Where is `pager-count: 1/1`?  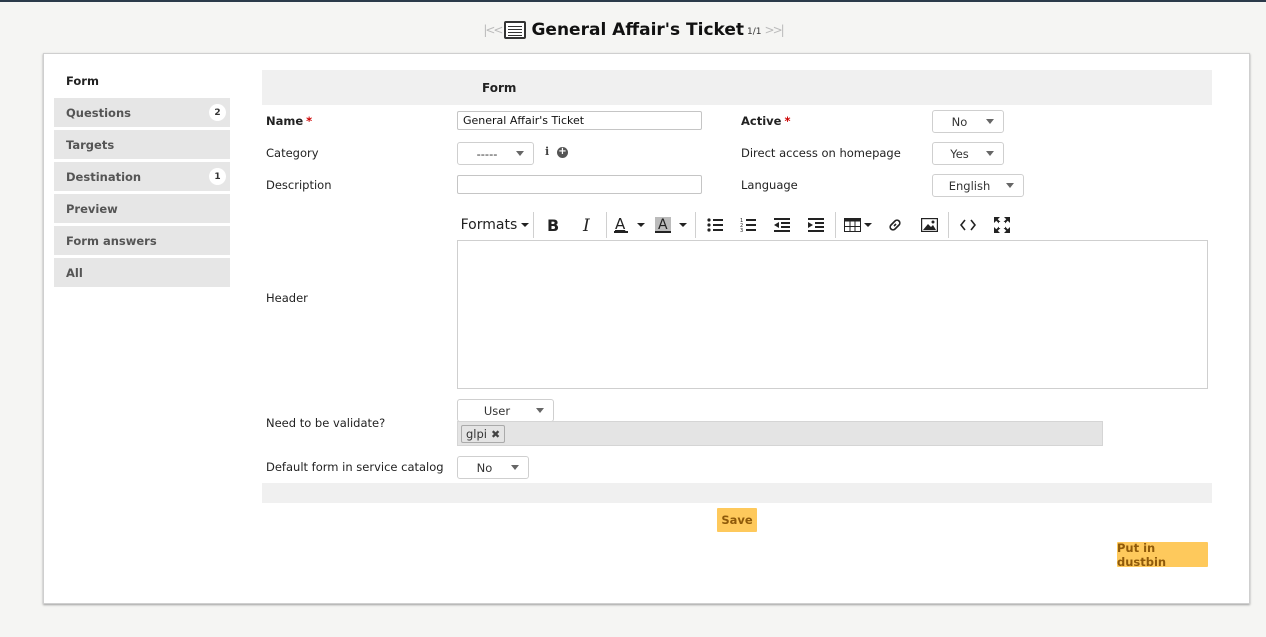 pager-count: 1/1 is located at coordinates (754, 32).